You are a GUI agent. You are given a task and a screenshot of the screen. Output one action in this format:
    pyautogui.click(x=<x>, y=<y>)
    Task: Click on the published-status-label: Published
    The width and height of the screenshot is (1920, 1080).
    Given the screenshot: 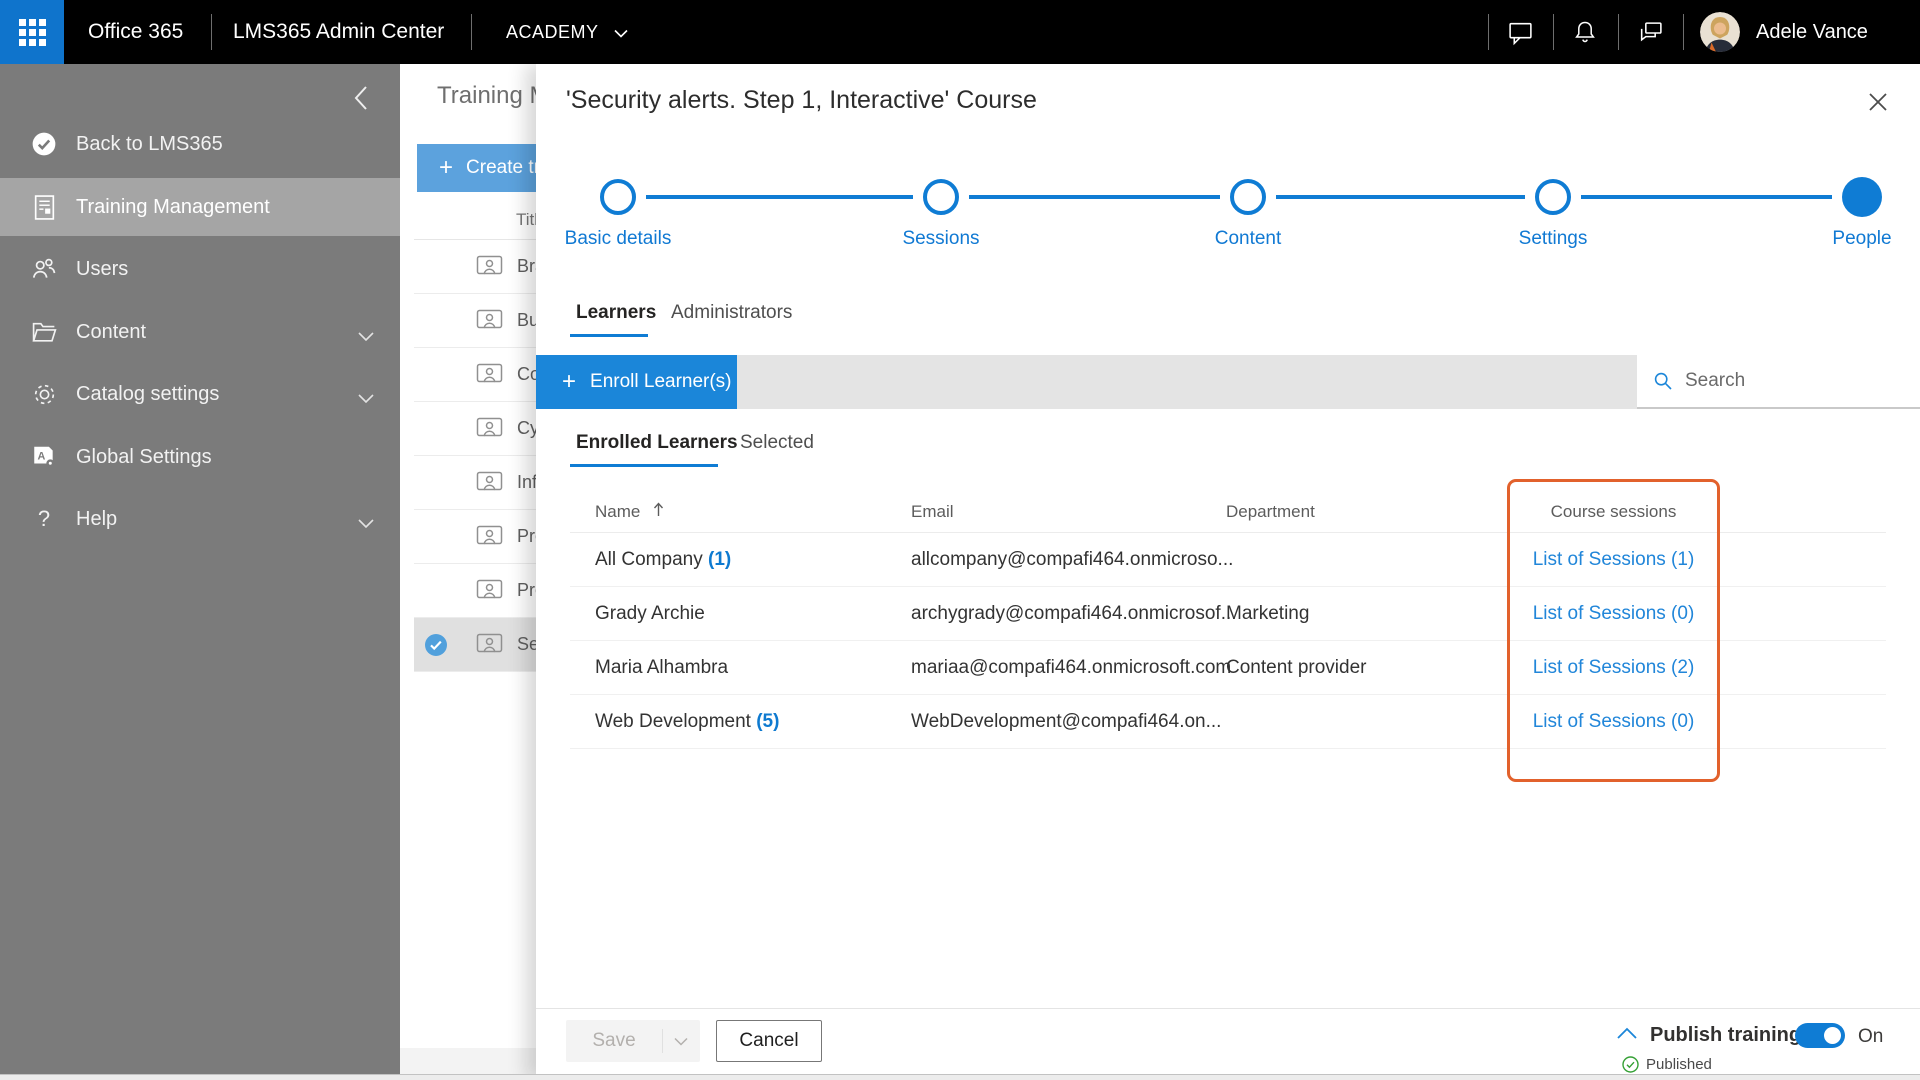 What is the action you would take?
    pyautogui.click(x=1679, y=1064)
    